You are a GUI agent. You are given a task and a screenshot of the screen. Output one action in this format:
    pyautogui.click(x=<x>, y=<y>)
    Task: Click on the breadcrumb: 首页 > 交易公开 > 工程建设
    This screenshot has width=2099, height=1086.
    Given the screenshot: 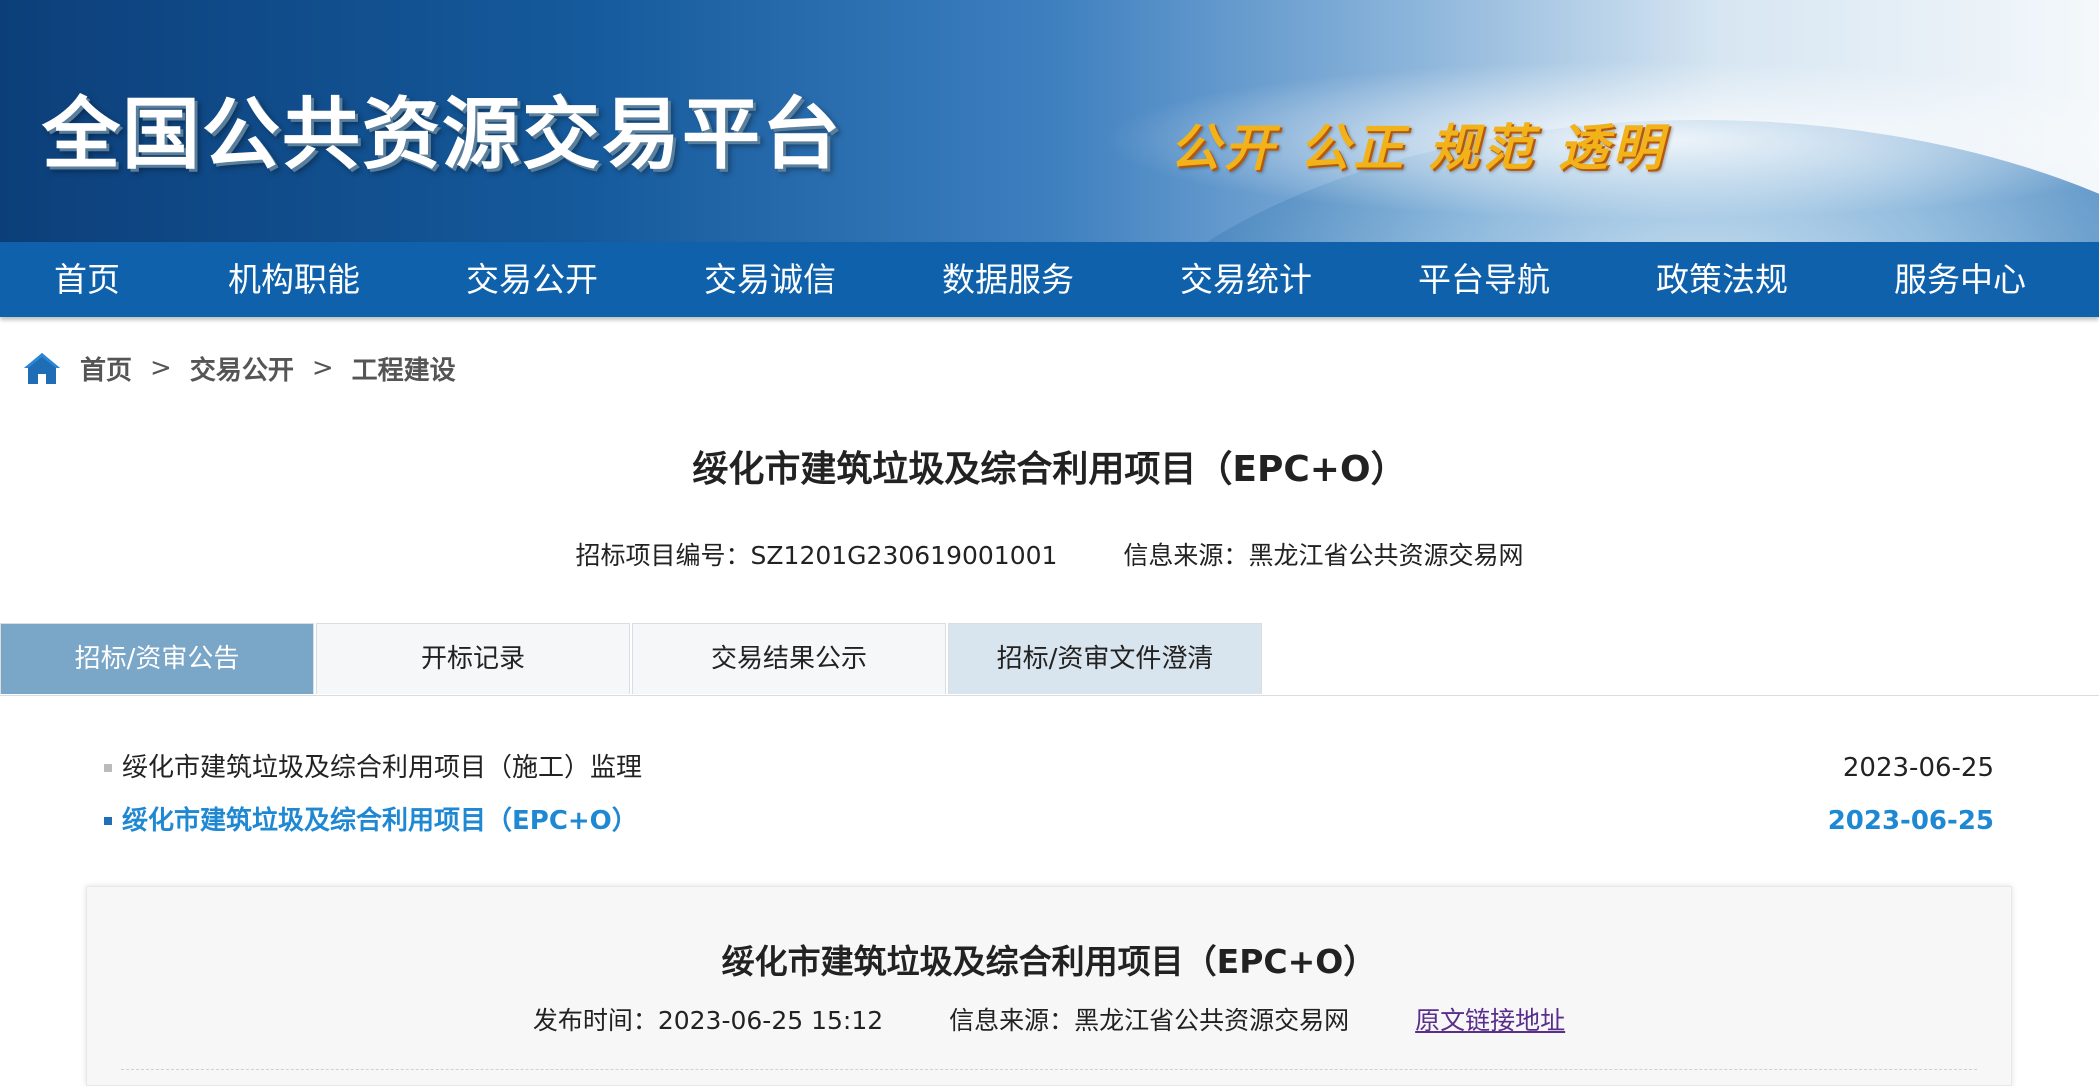 What is the action you would take?
    pyautogui.click(x=239, y=368)
    